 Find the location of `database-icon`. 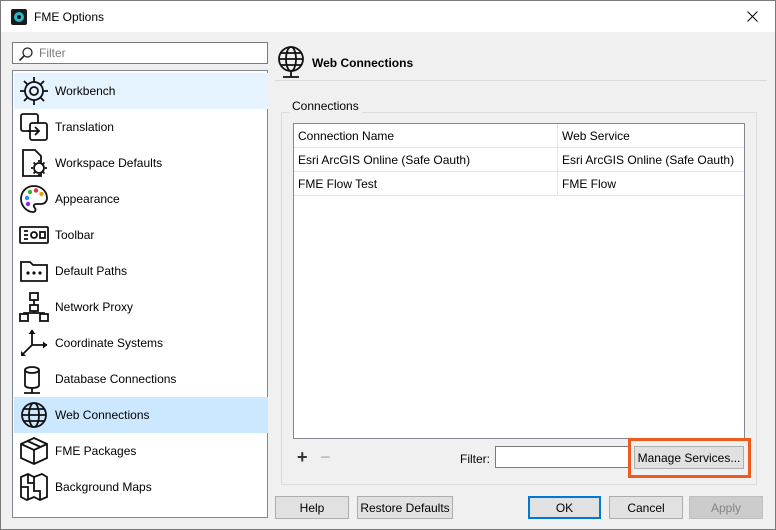

database-icon is located at coordinates (32, 380).